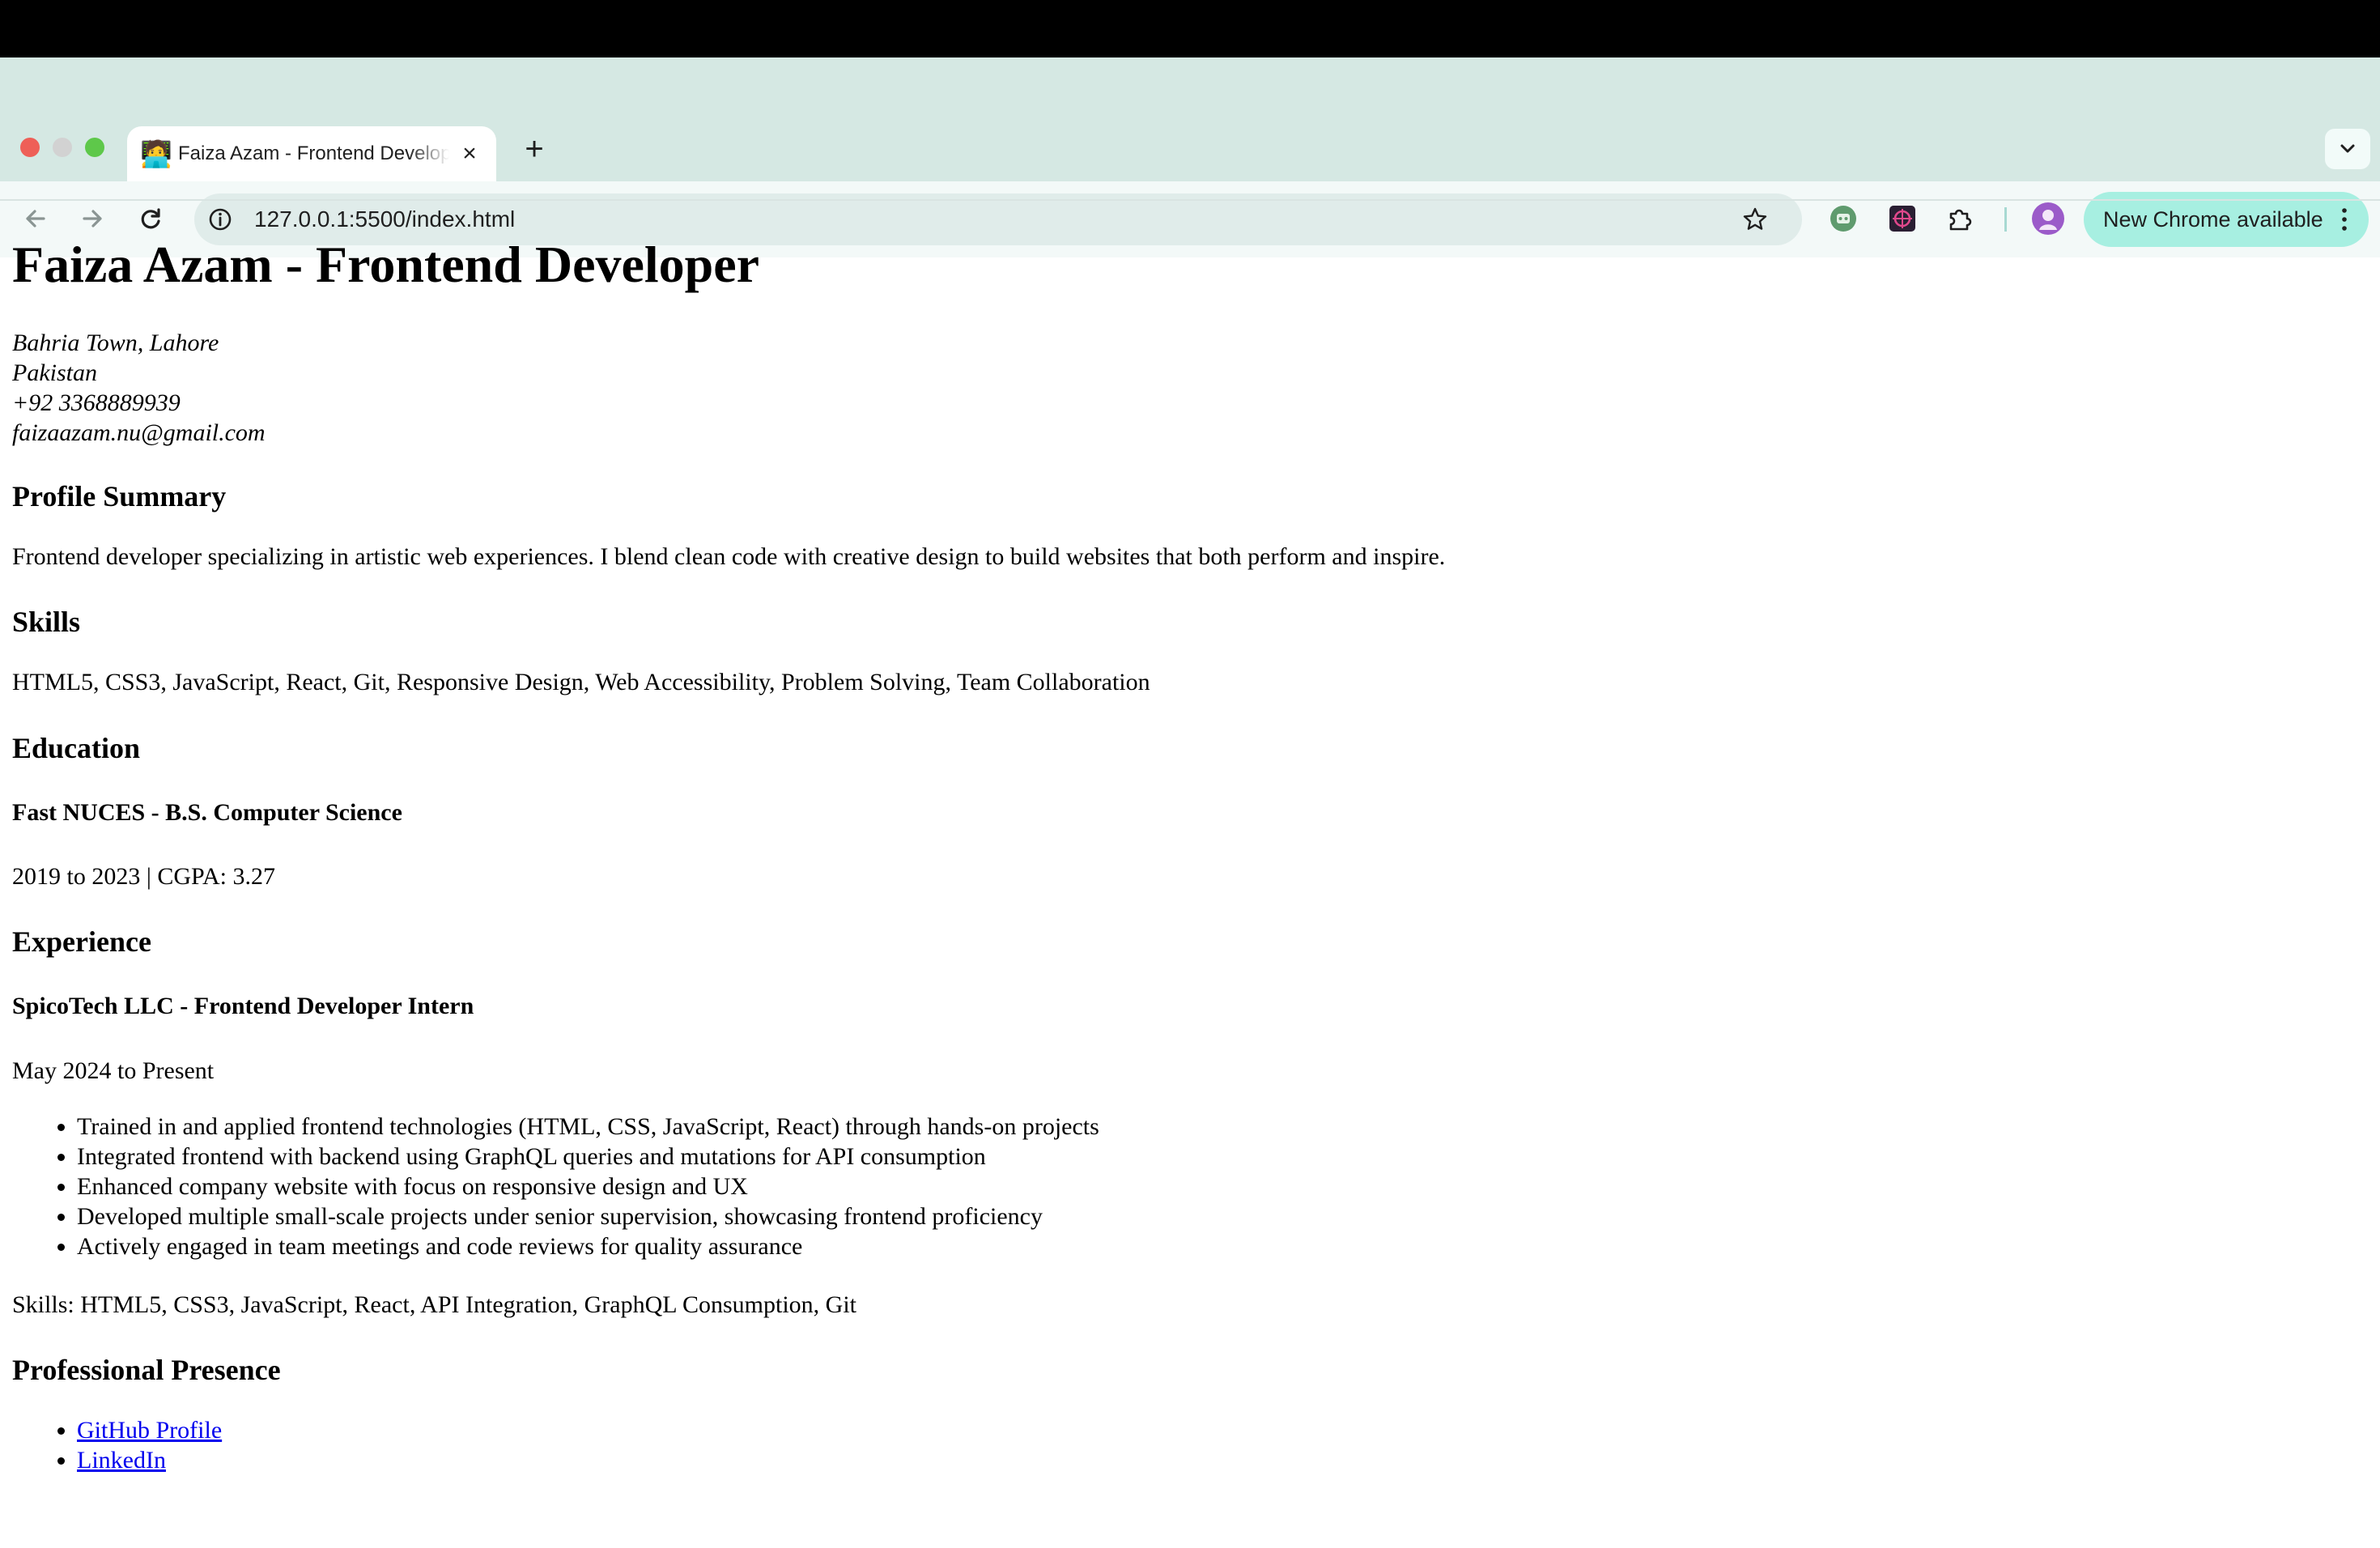  What do you see at coordinates (94, 148) in the screenshot?
I see `window-maximize-button` at bounding box center [94, 148].